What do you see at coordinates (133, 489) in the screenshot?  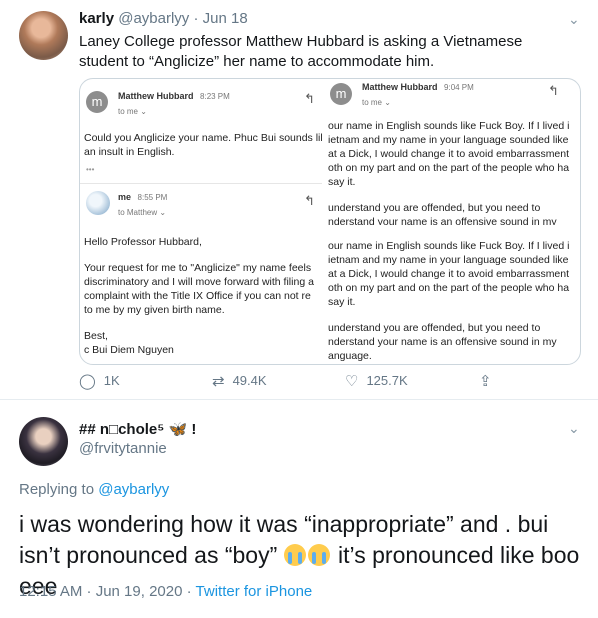 I see `replying-to-link: @aybarlyy` at bounding box center [133, 489].